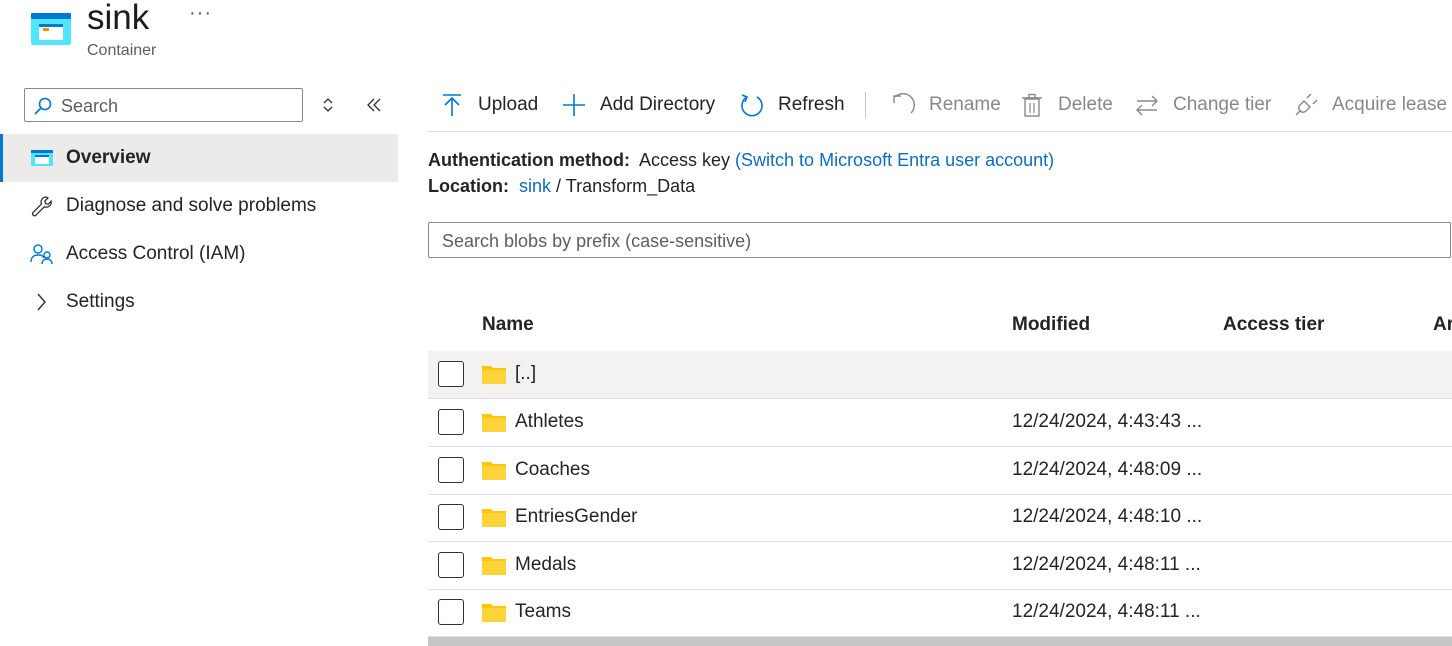 The image size is (1452, 646). Describe the element at coordinates (41, 206) in the screenshot. I see `wrench-icon` at that location.